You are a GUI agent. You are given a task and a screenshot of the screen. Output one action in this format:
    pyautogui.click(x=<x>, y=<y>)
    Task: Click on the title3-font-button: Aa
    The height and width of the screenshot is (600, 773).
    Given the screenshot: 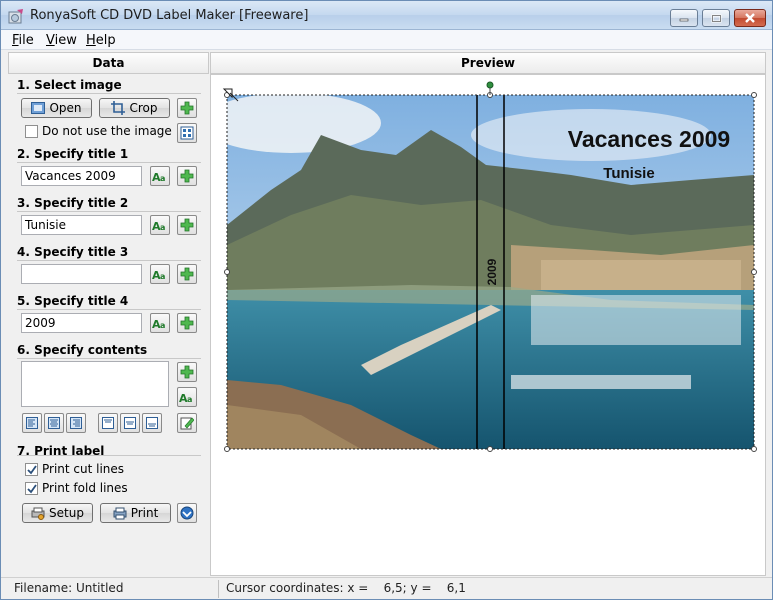 What is the action you would take?
    pyautogui.click(x=160, y=274)
    